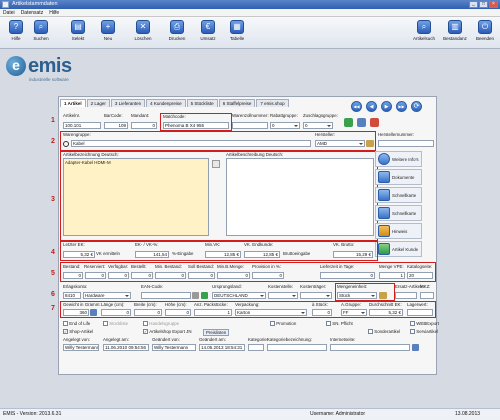 This screenshot has width=500, height=420. I want to click on toolbar-search-button: ⌕ Suchen, so click(41, 30).